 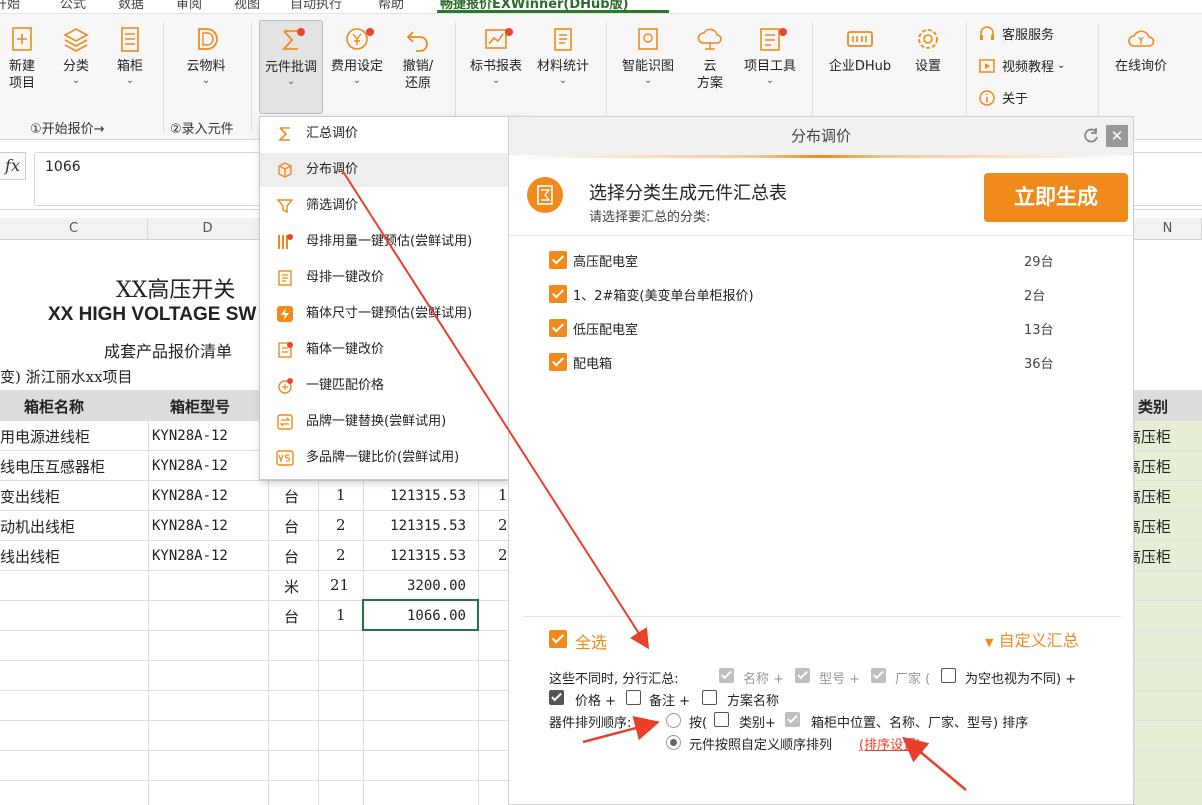 I want to click on arrow-to-sort-radio, so click(x=621, y=730).